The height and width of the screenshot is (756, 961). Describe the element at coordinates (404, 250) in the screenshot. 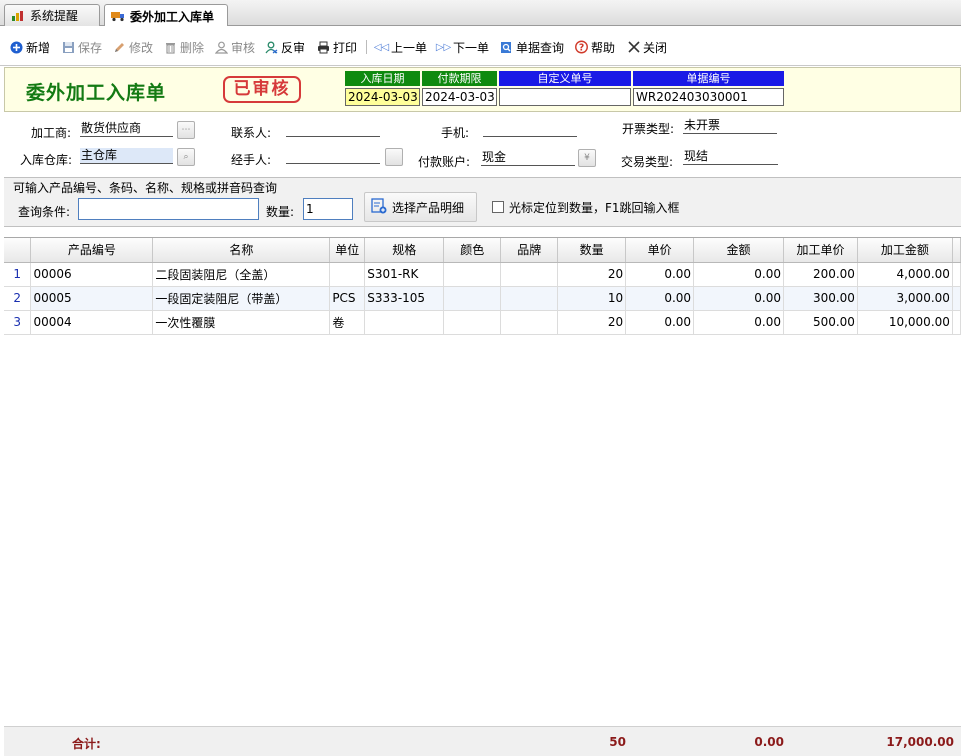

I see `column-header: 规格` at that location.